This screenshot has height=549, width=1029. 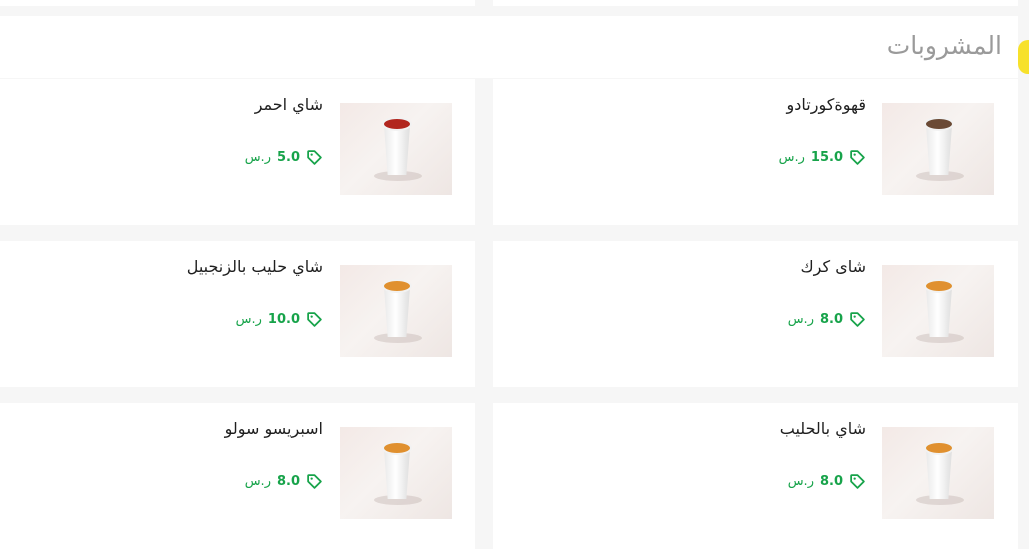 What do you see at coordinates (237, 152) in the screenshot?
I see `product-card: شاي احمر 5.0 ر.س` at bounding box center [237, 152].